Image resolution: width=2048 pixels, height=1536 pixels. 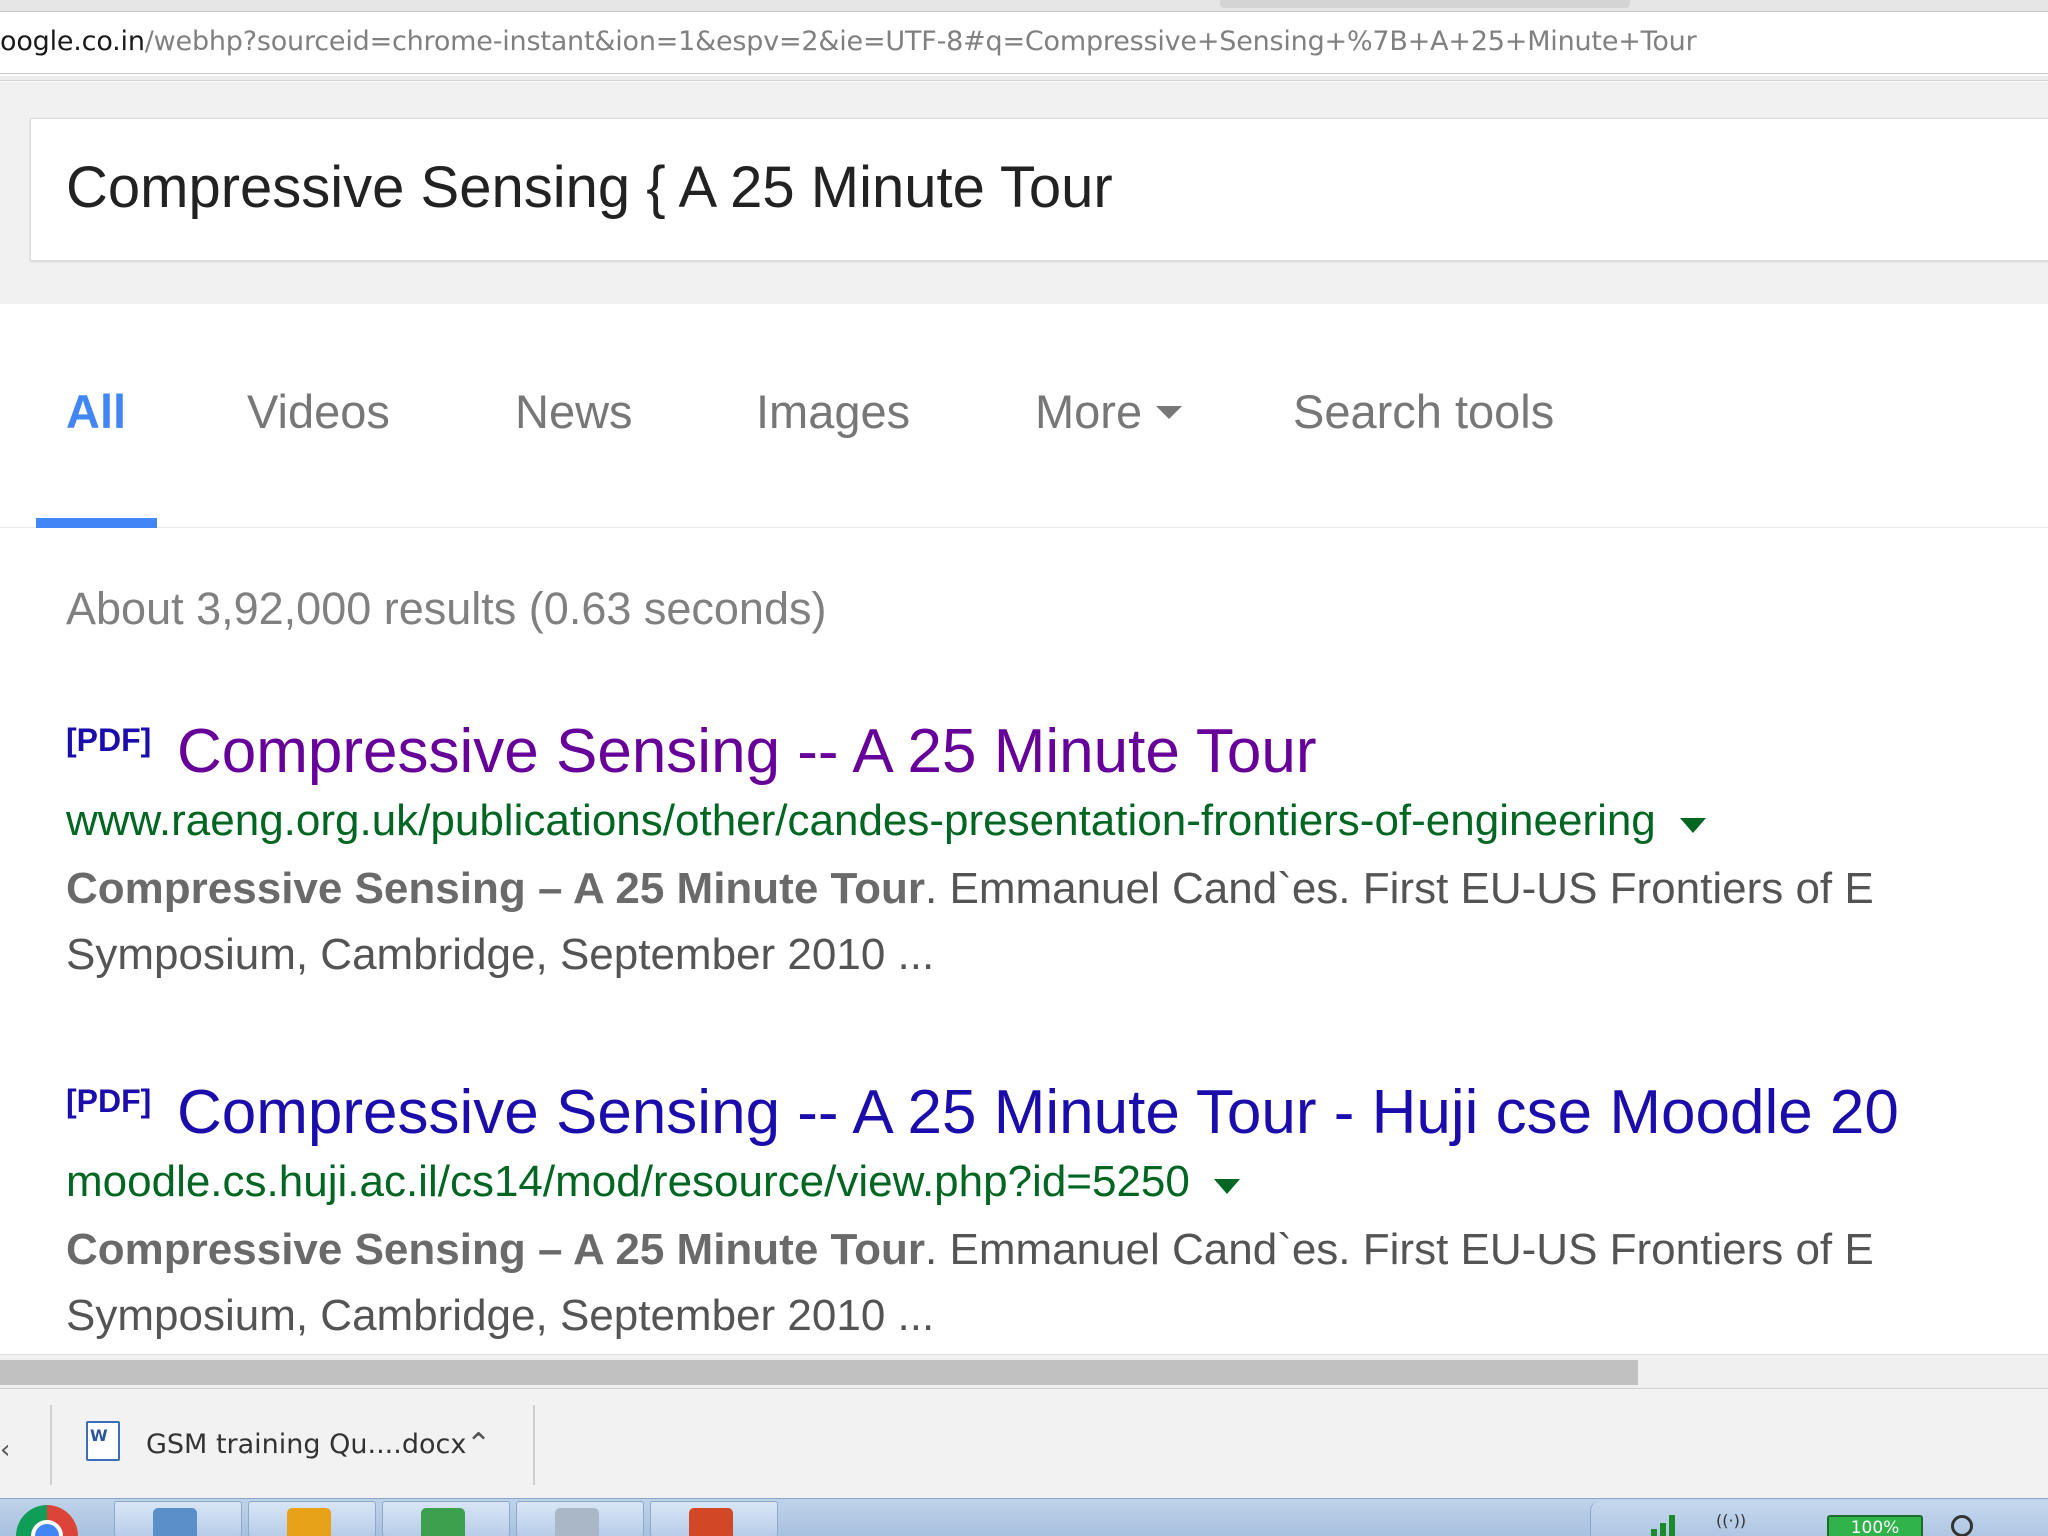 I want to click on taskbar: ((·)) 100%, so click(x=1024, y=1517).